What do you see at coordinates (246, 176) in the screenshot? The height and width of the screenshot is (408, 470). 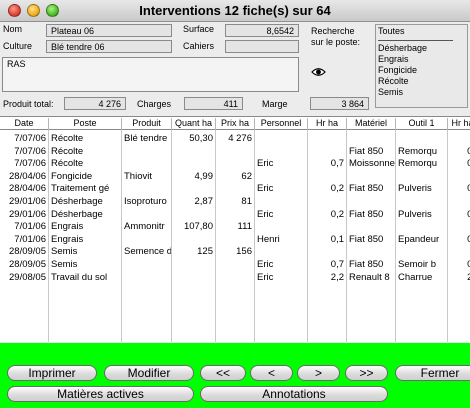 I see `table-cell: 62` at bounding box center [246, 176].